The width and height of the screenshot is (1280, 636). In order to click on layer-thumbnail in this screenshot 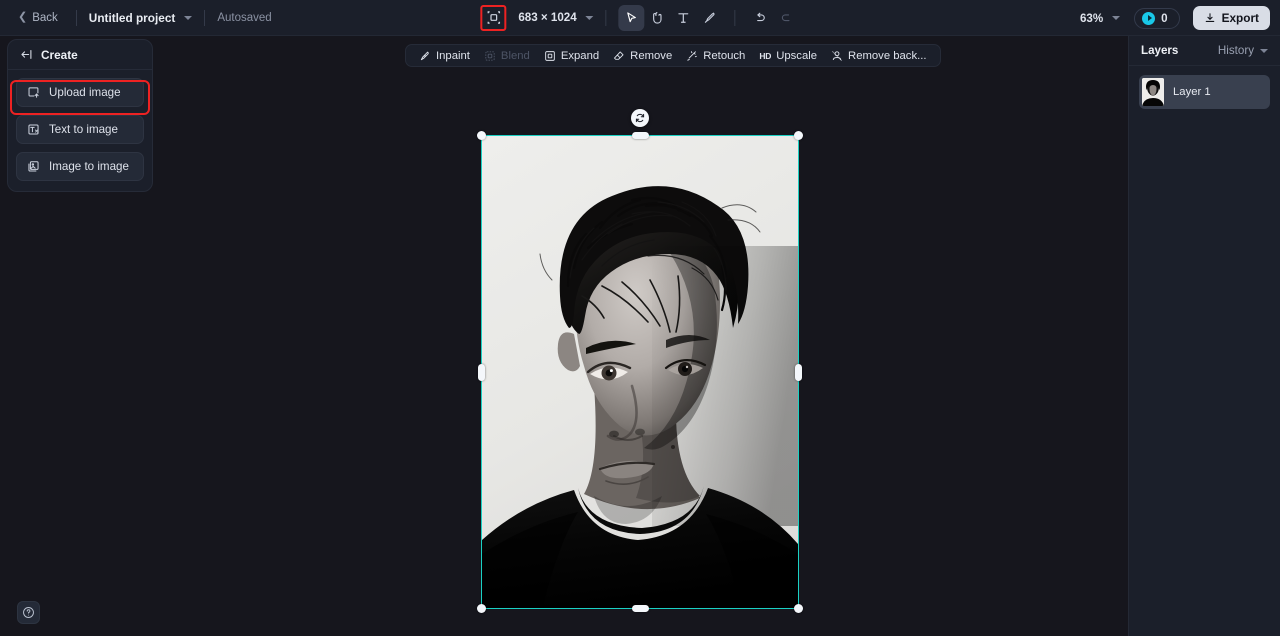, I will do `click(1153, 92)`.